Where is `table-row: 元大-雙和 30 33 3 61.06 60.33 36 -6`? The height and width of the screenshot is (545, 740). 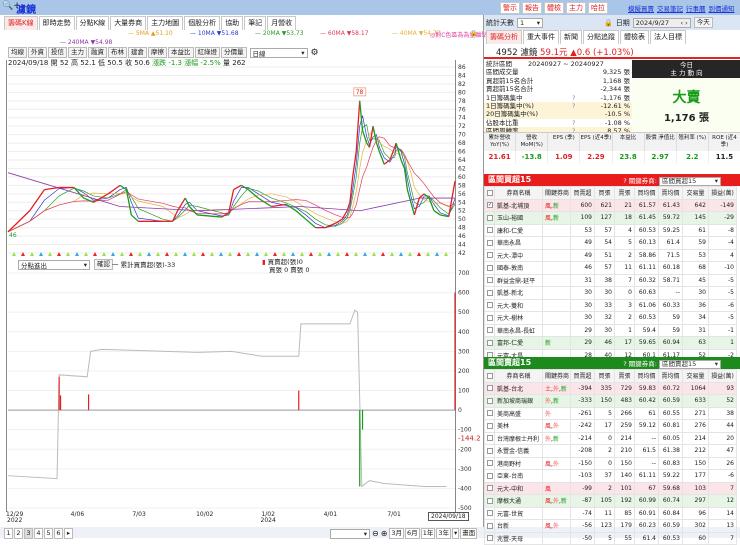 table-row: 元大-雙和 30 33 3 61.06 60.33 36 -6 is located at coordinates (610, 305).